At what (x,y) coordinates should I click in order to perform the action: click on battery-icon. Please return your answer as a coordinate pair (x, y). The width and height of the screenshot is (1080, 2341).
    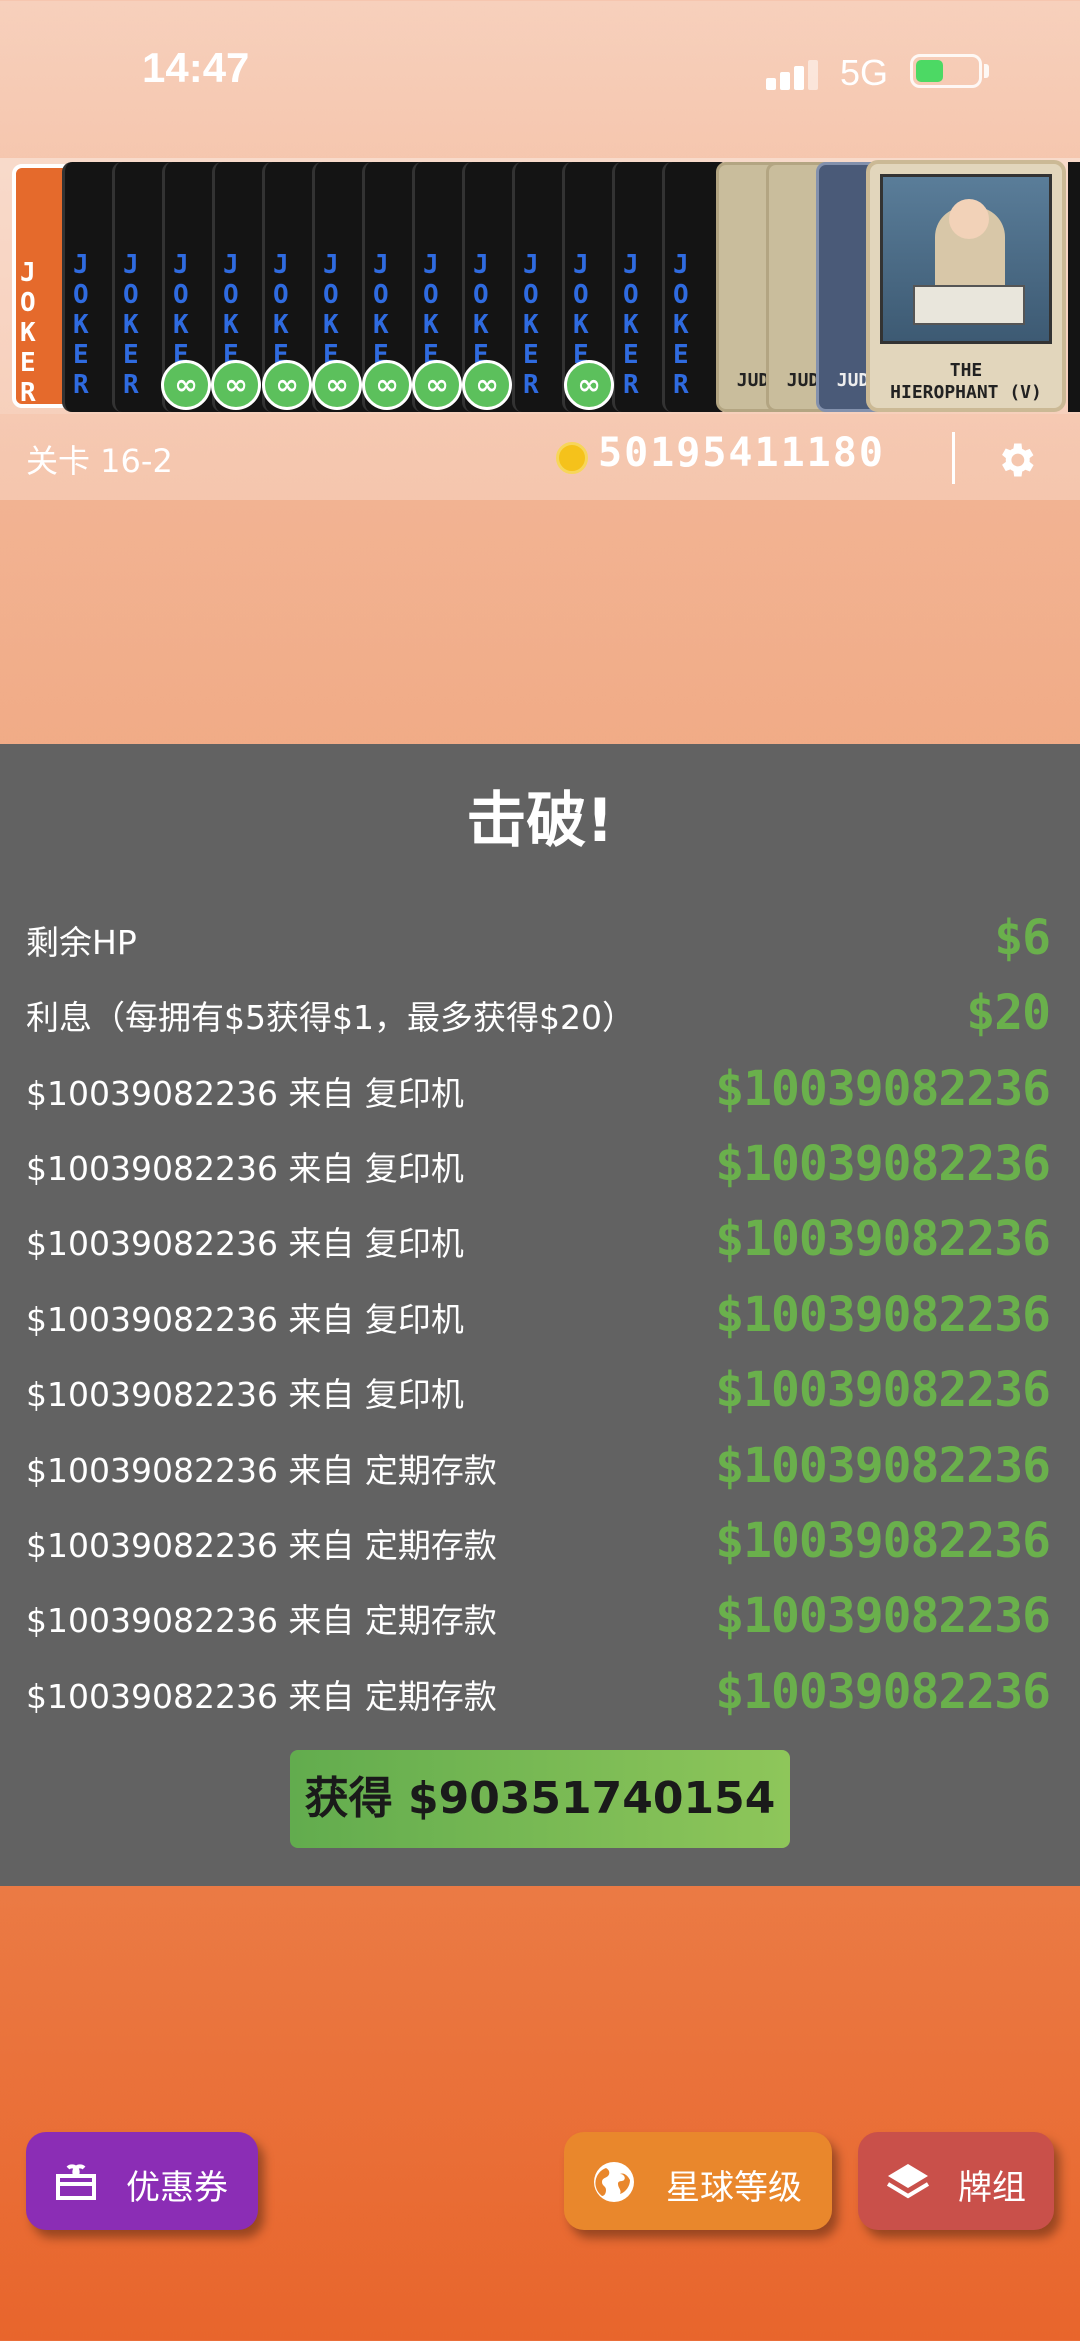
    Looking at the image, I should click on (946, 71).